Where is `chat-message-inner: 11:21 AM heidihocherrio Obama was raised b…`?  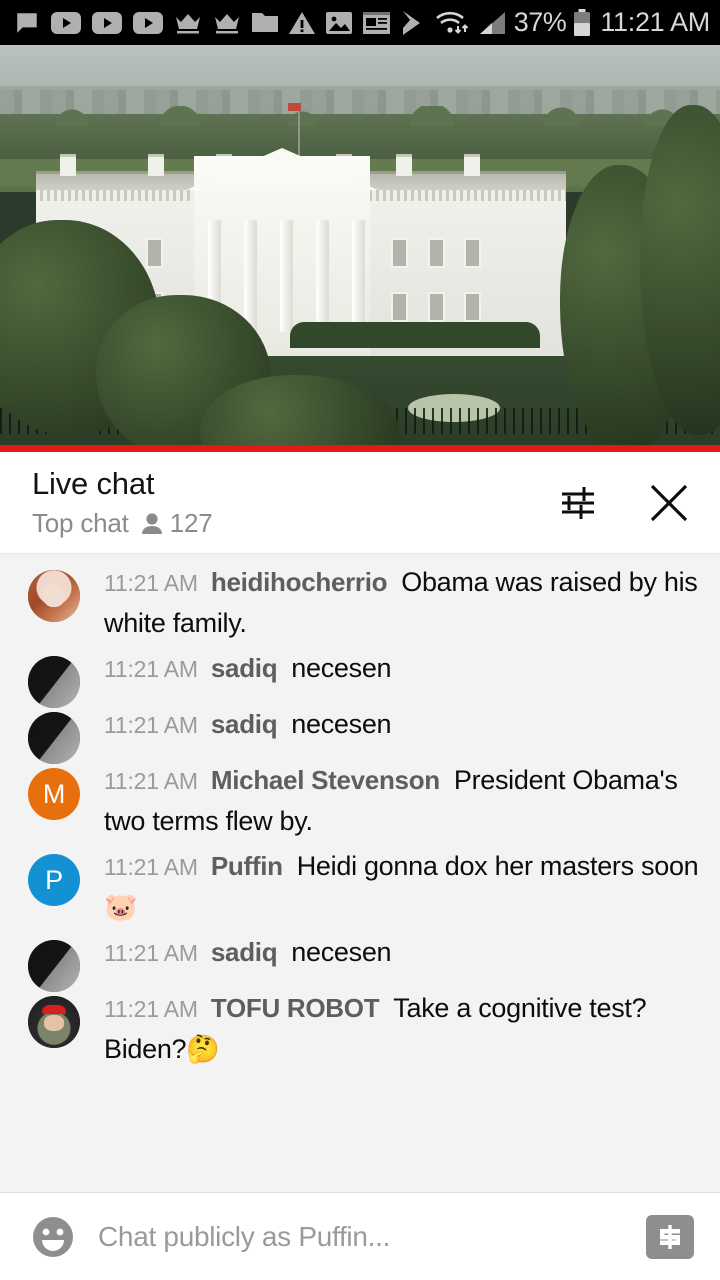
chat-message-inner: 11:21 AM heidihocherrio Obama was raised b… is located at coordinates (351, 603).